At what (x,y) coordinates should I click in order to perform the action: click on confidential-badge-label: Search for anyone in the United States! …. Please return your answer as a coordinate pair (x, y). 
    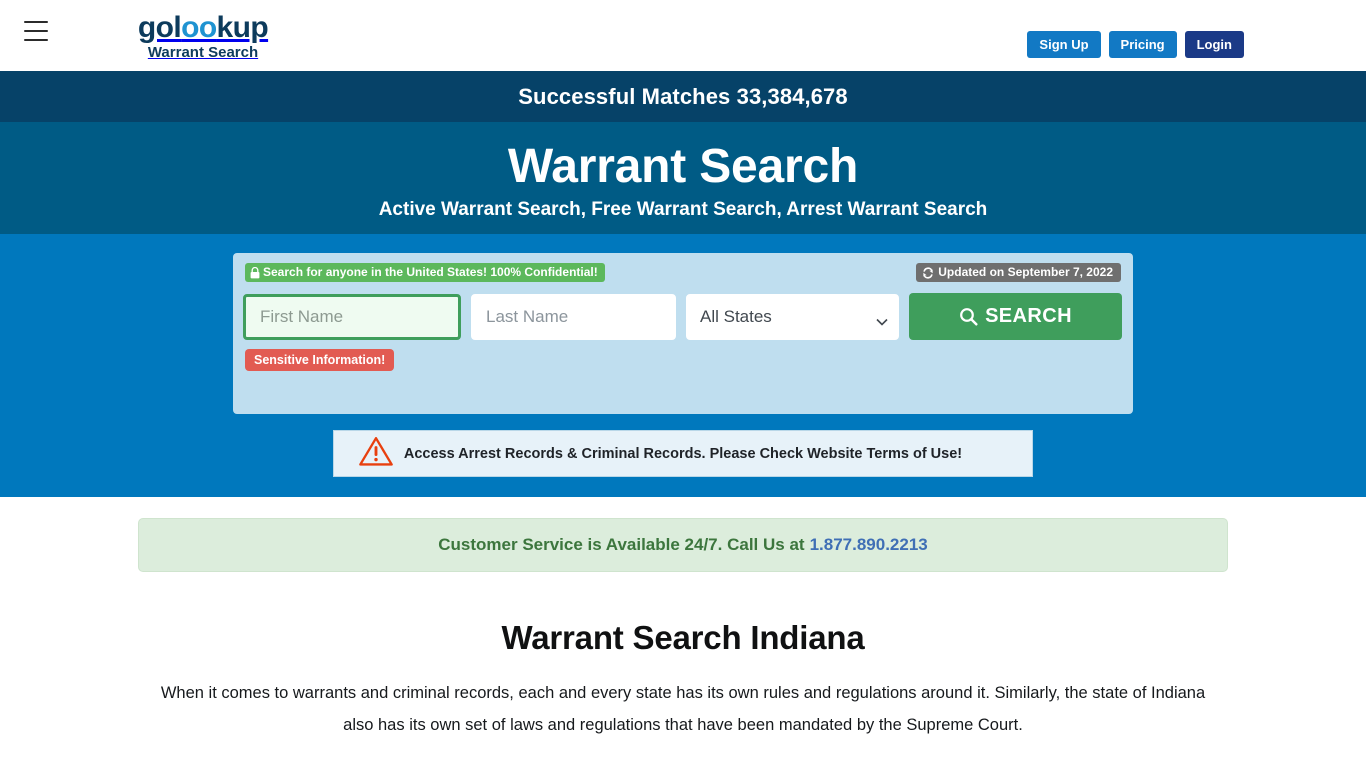
    Looking at the image, I should click on (430, 272).